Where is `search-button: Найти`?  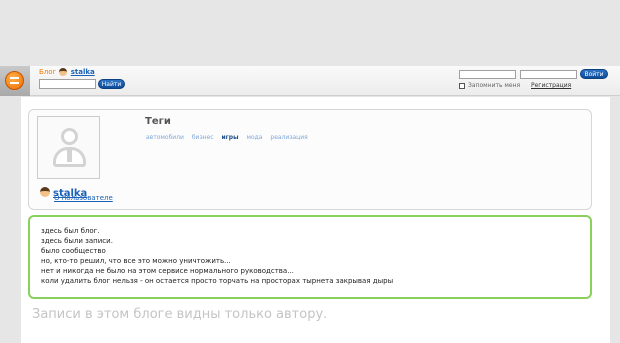 search-button: Найти is located at coordinates (111, 84).